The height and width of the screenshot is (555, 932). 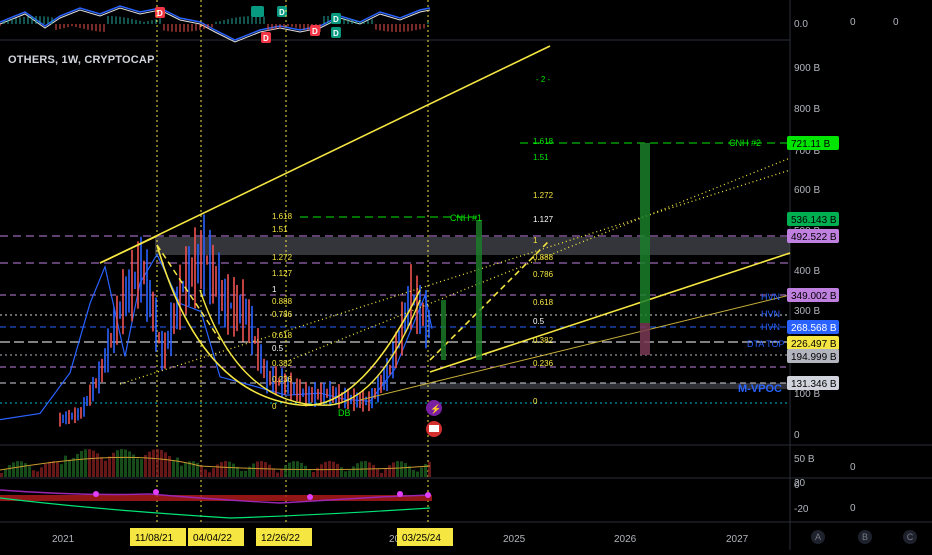 What do you see at coordinates (896, 22) in the screenshot?
I see `osc-value: 0` at bounding box center [896, 22].